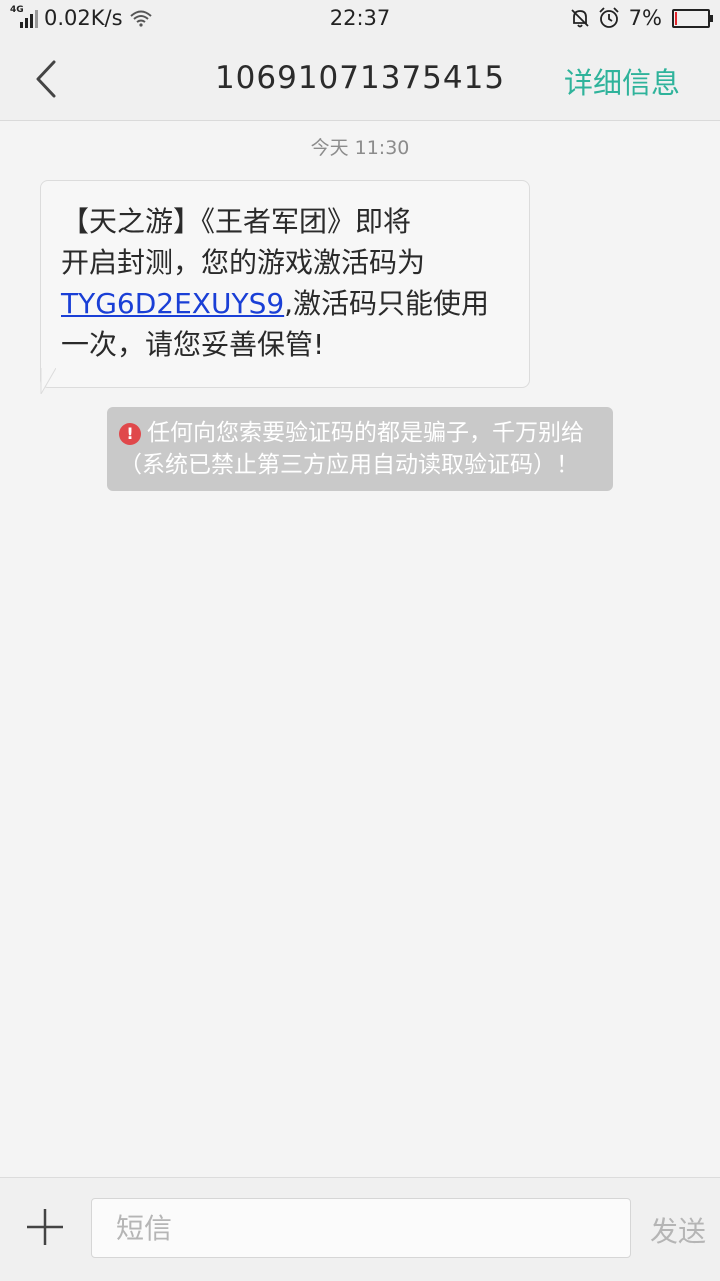  I want to click on battery-fill, so click(676, 18).